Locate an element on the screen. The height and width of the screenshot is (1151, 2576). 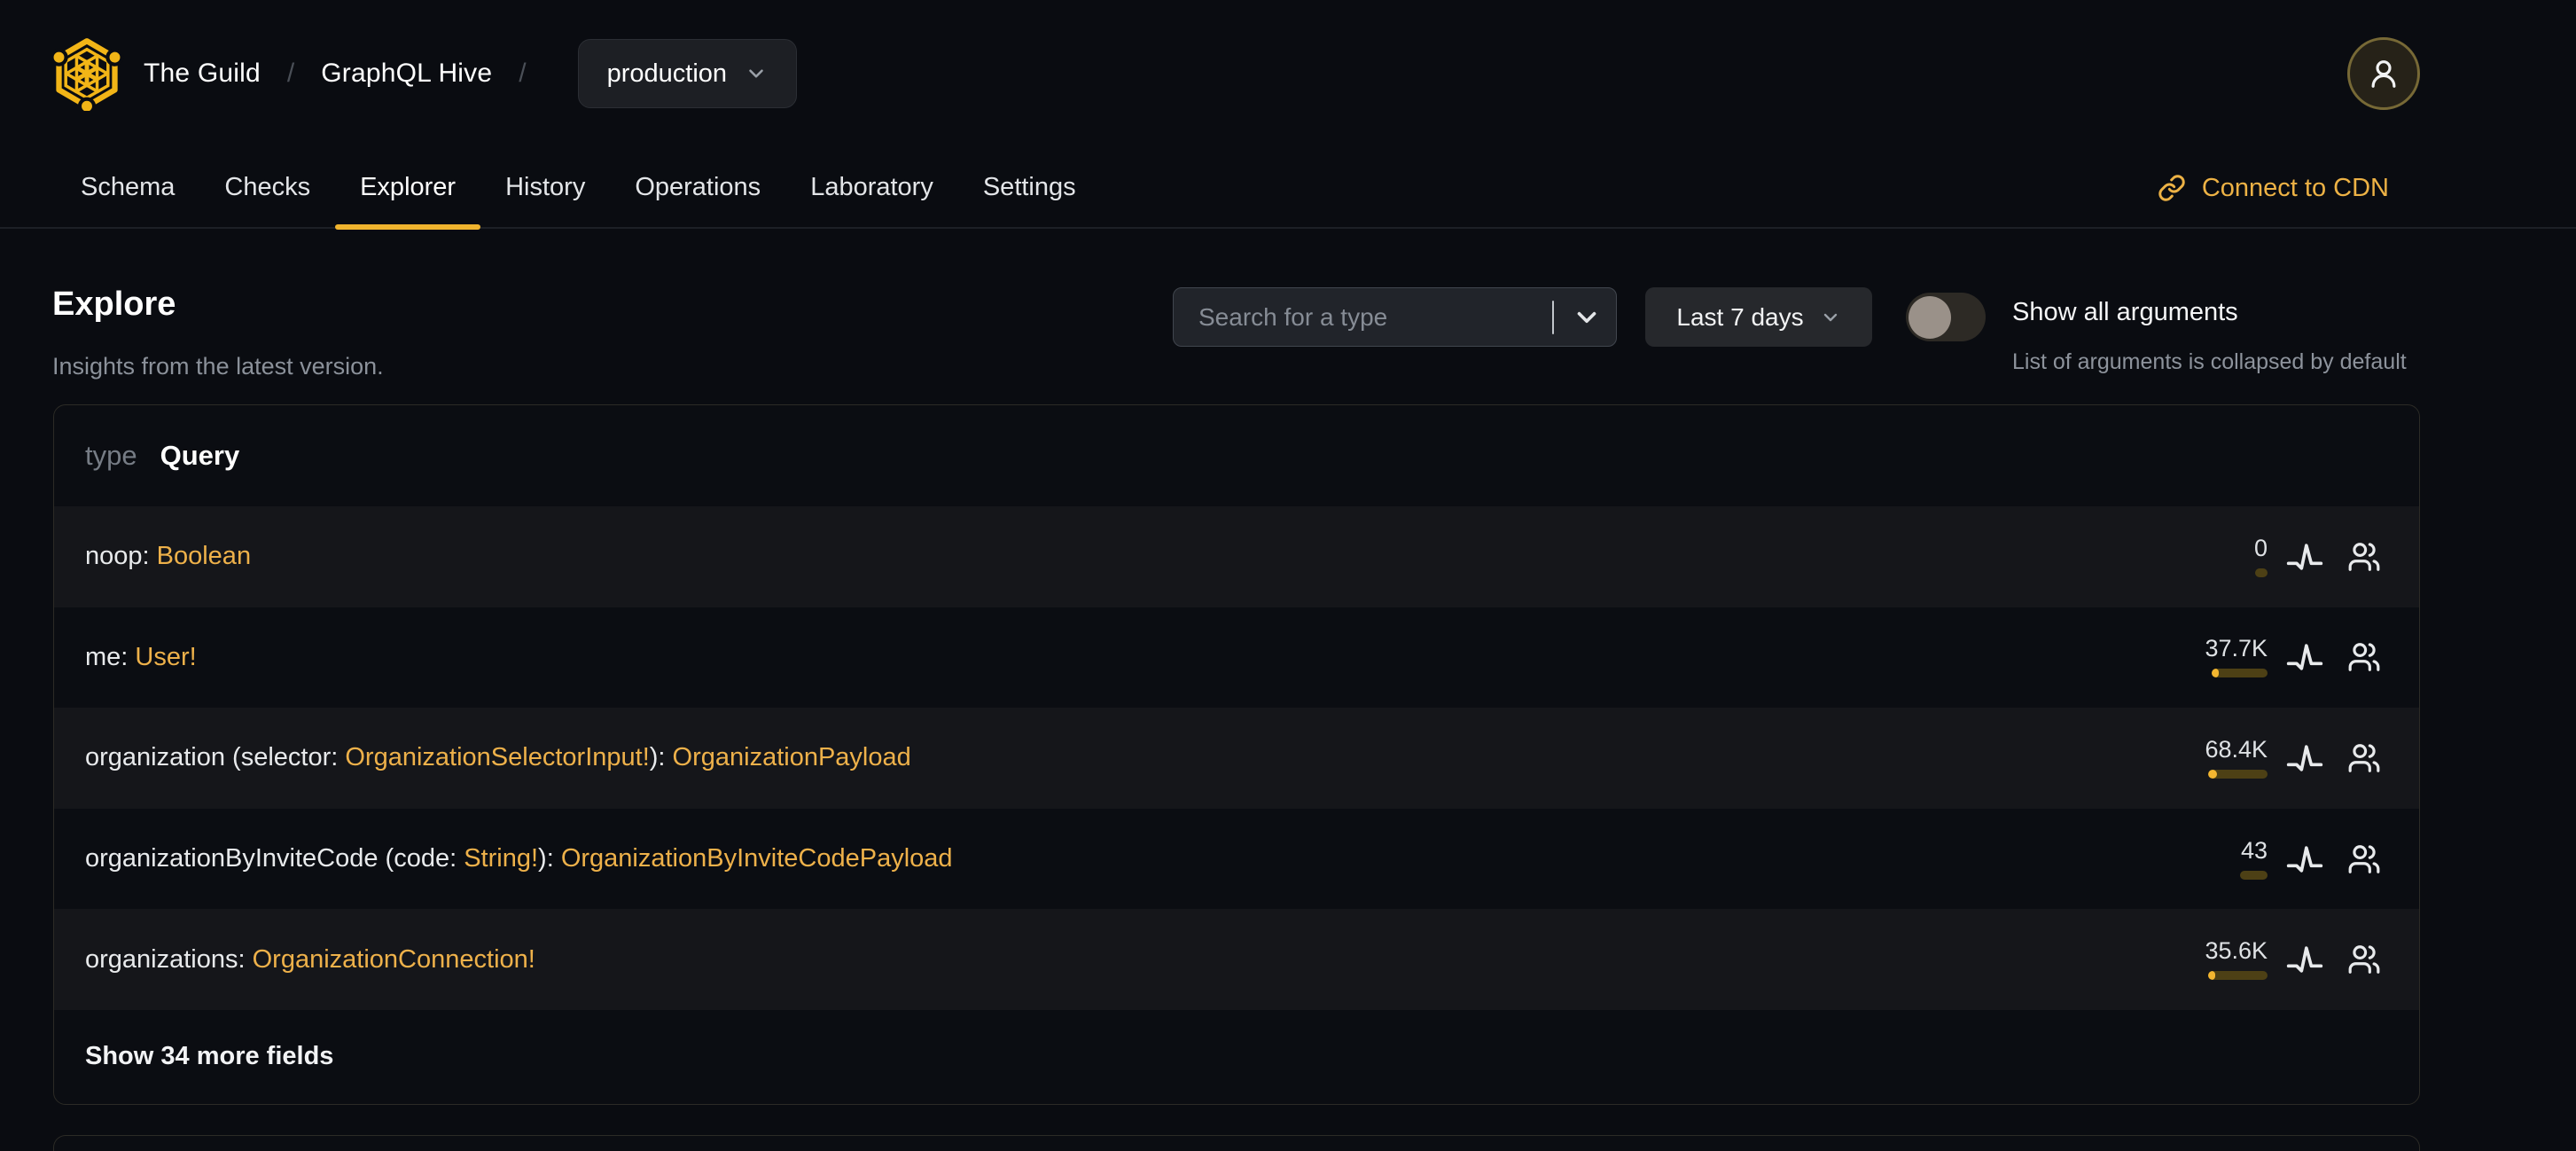
hive-logo-icon is located at coordinates (87, 74).